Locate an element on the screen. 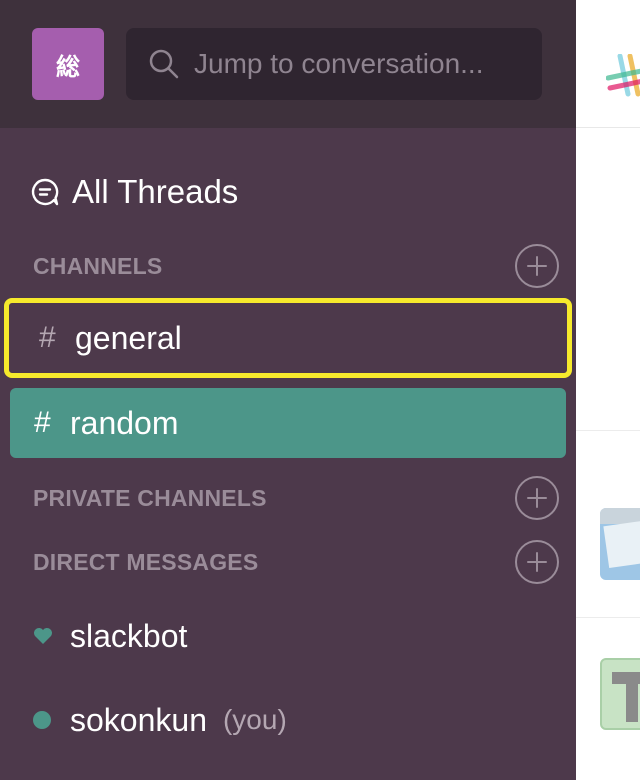 Image resolution: width=640 pixels, height=780 pixels. jump-to-search is located at coordinates (334, 64).